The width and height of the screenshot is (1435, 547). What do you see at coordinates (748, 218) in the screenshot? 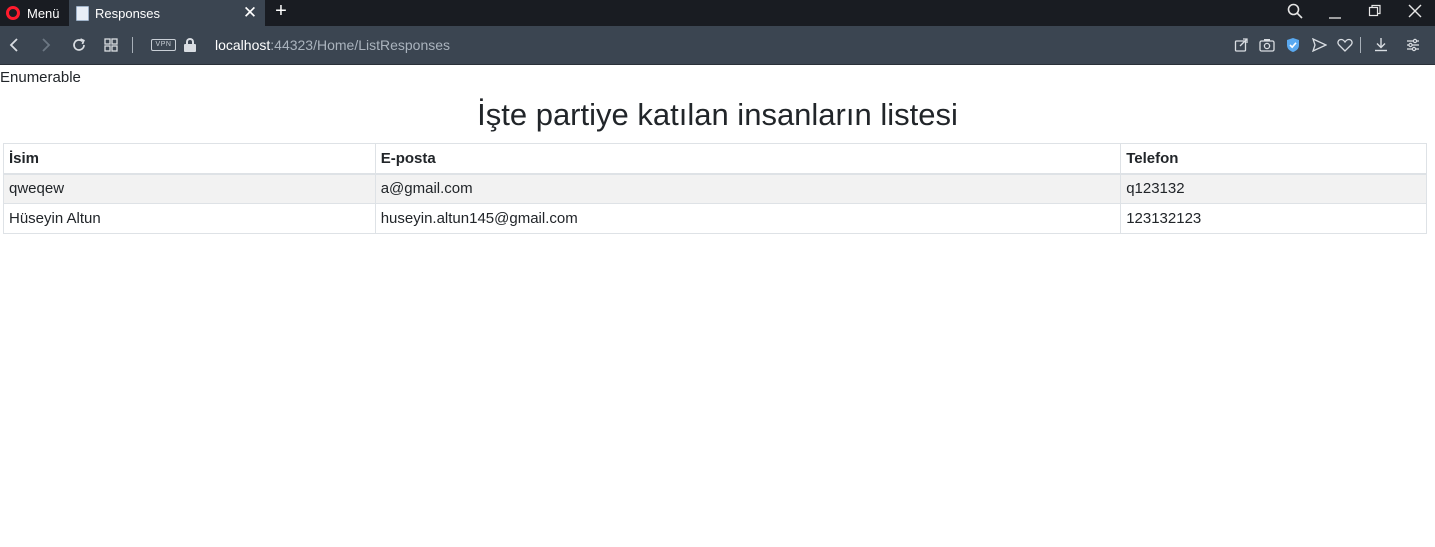
I see `cell-email: huseyin.altun145@gmail.com` at bounding box center [748, 218].